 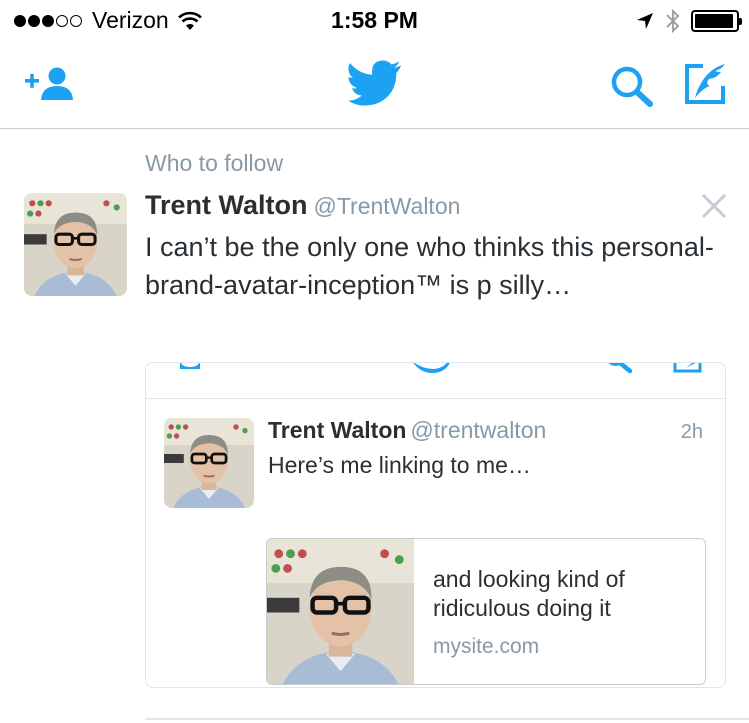 I want to click on status-bar: Verizon 1:58 PM, so click(x=374, y=20).